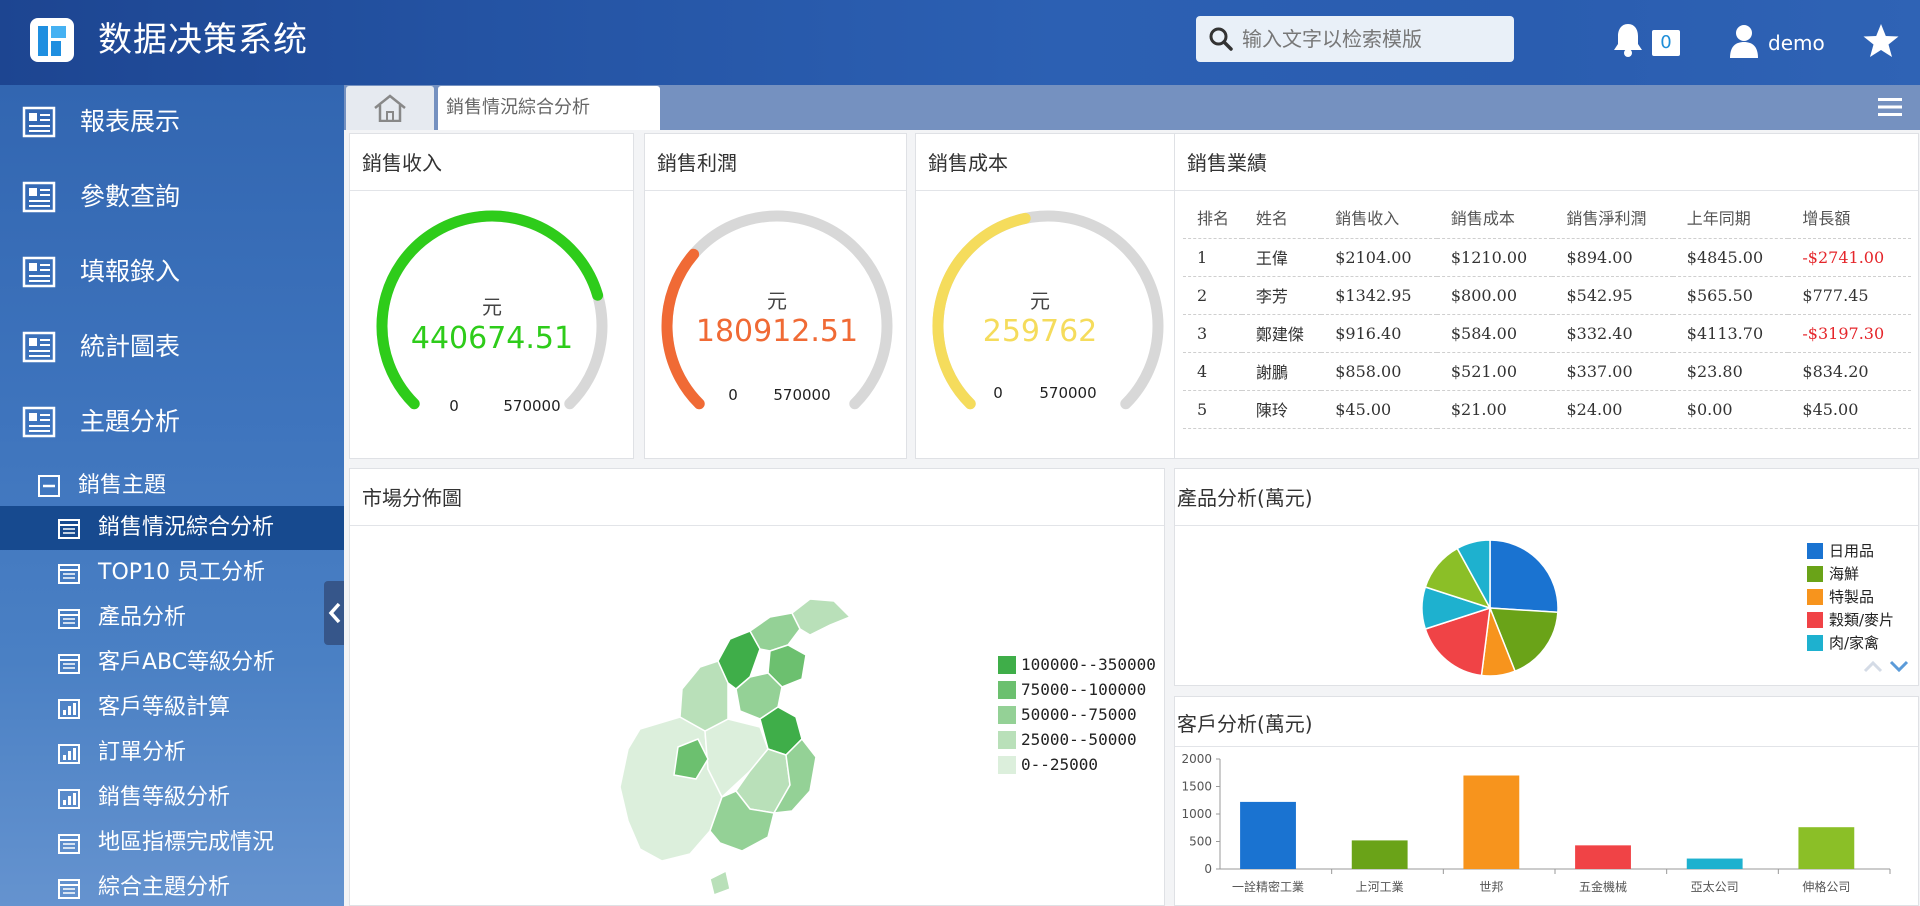 This screenshot has width=1920, height=906. I want to click on y-tick-label: 1500, so click(1196, 787).